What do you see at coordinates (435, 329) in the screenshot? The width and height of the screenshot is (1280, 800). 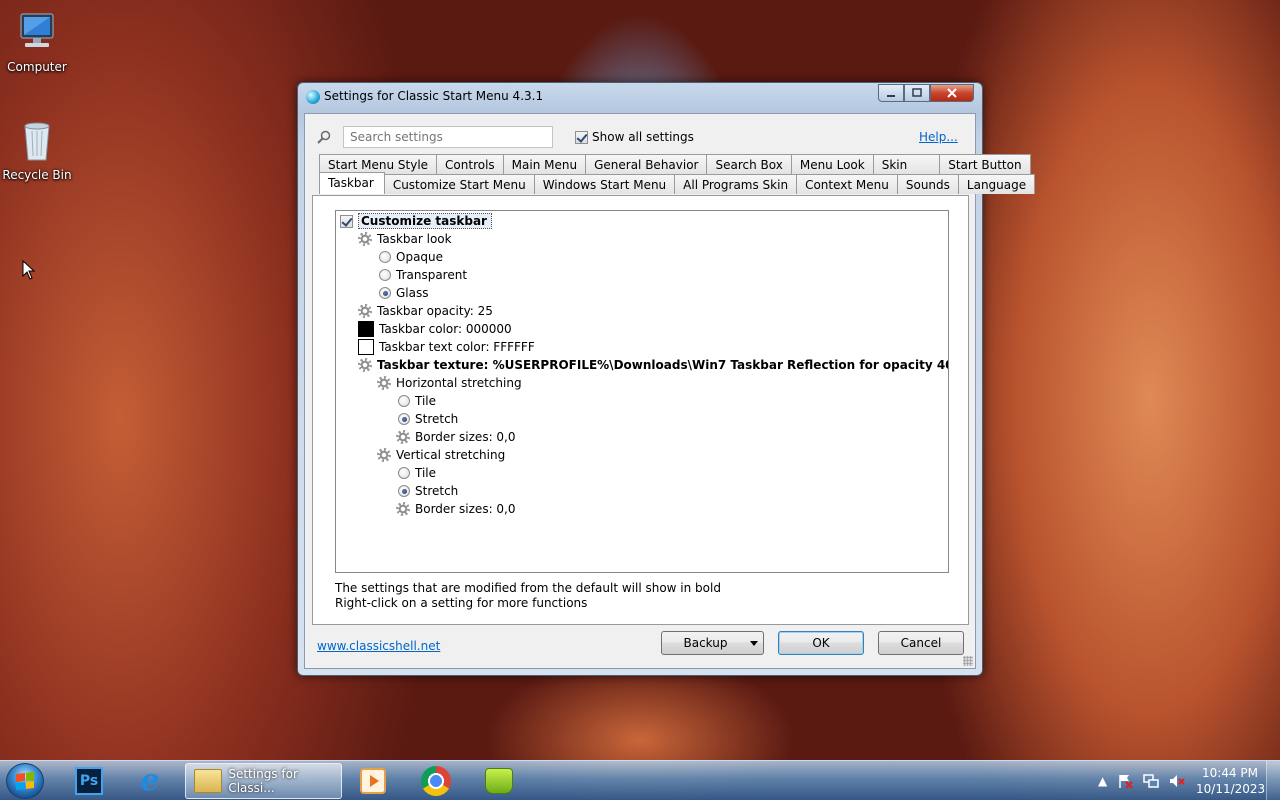 I see `tree-item-taskbar-color: Taskbar color: 000000` at bounding box center [435, 329].